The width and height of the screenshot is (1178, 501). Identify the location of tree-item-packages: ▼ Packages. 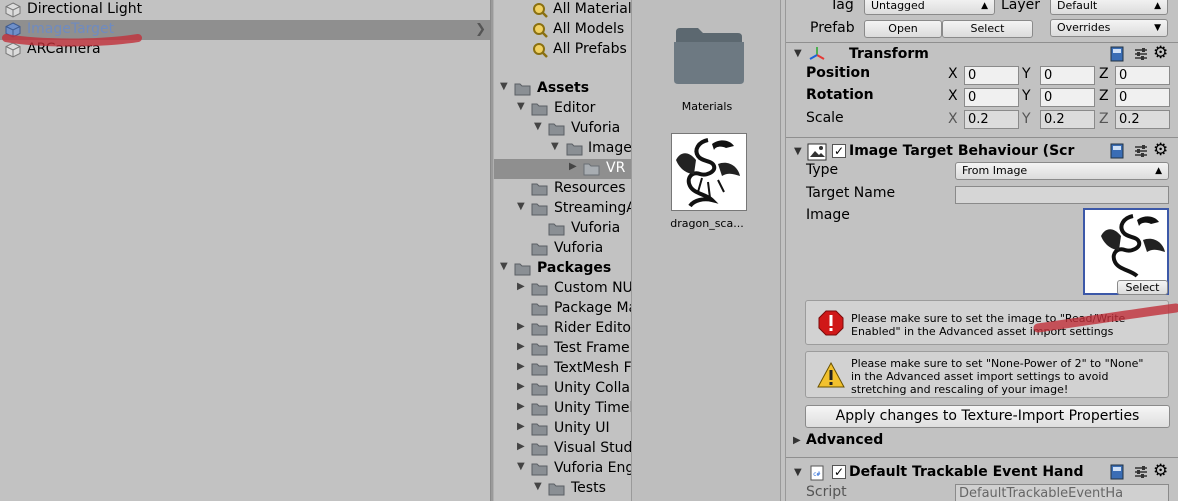
(562, 269).